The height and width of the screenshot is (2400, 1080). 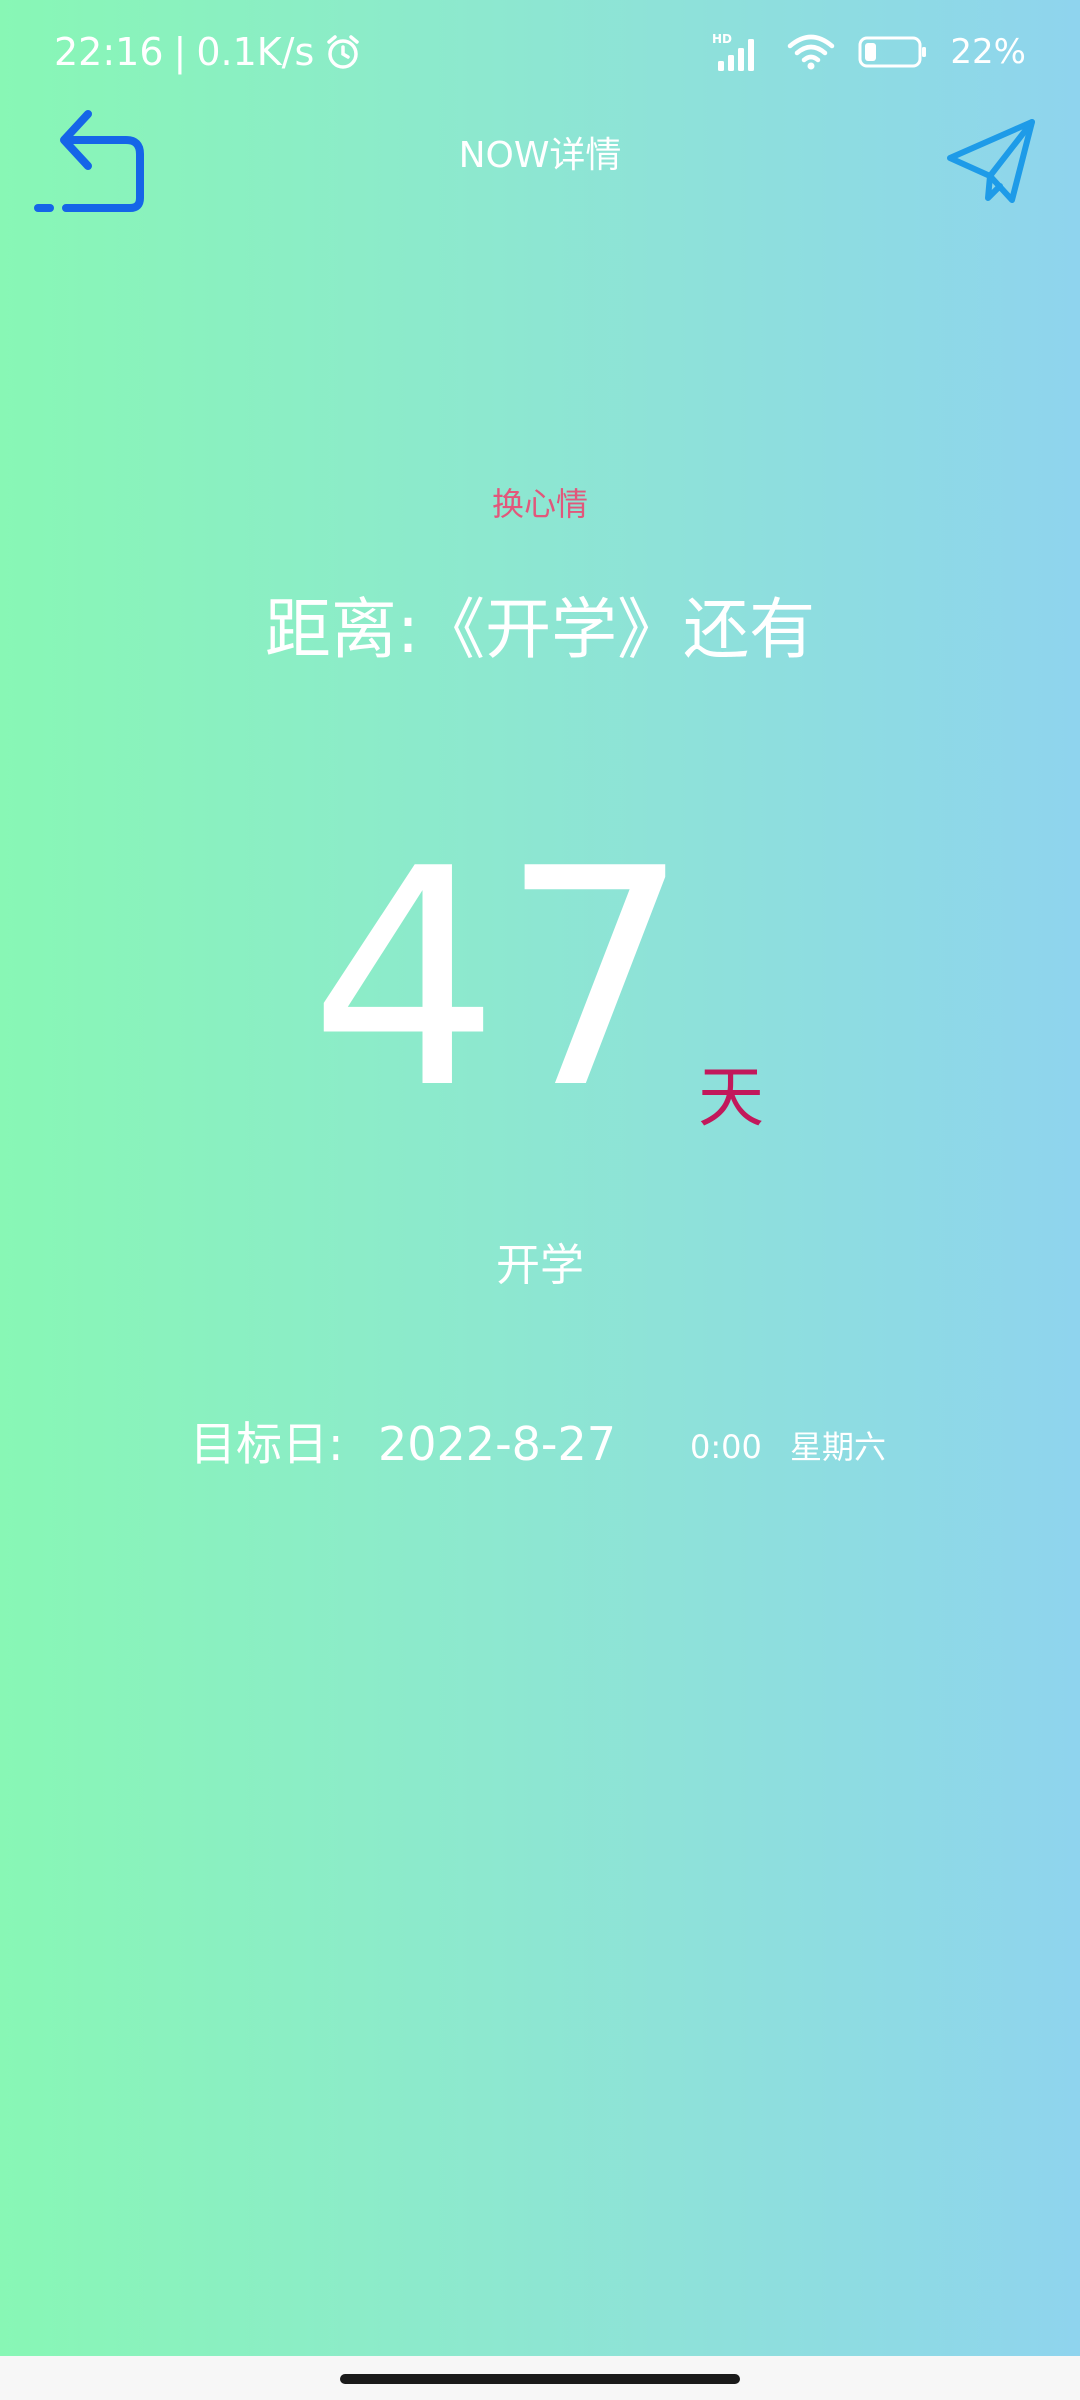 I want to click on wifi-icon, so click(x=811, y=52).